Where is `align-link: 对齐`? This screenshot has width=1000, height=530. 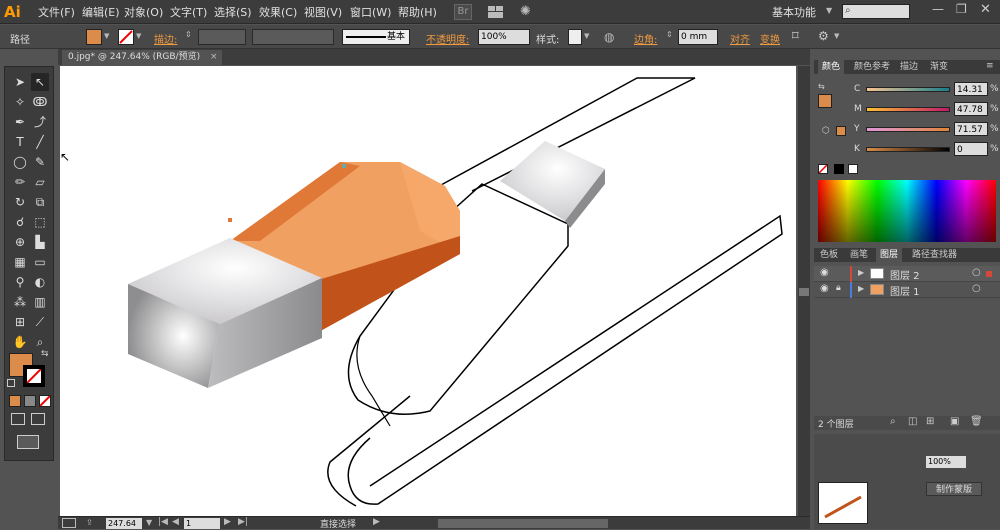 align-link: 对齐 is located at coordinates (740, 38).